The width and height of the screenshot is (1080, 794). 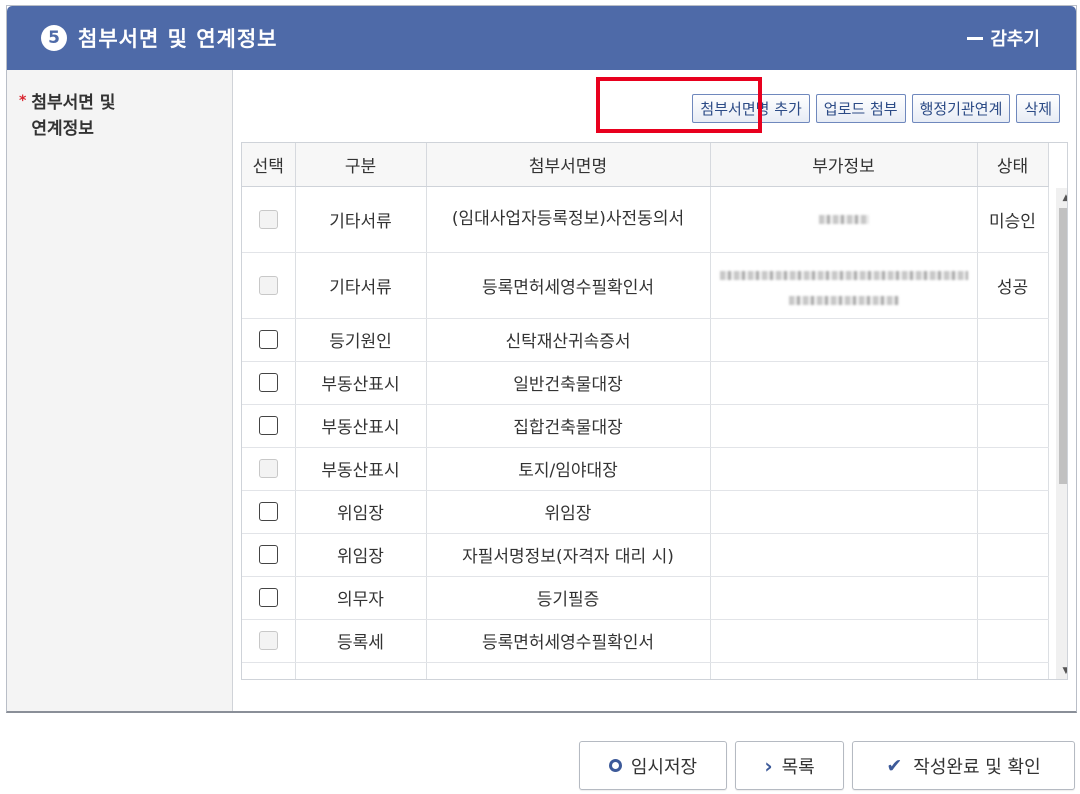 I want to click on scroll-up-arrow-icon: ▲, so click(x=1061, y=198).